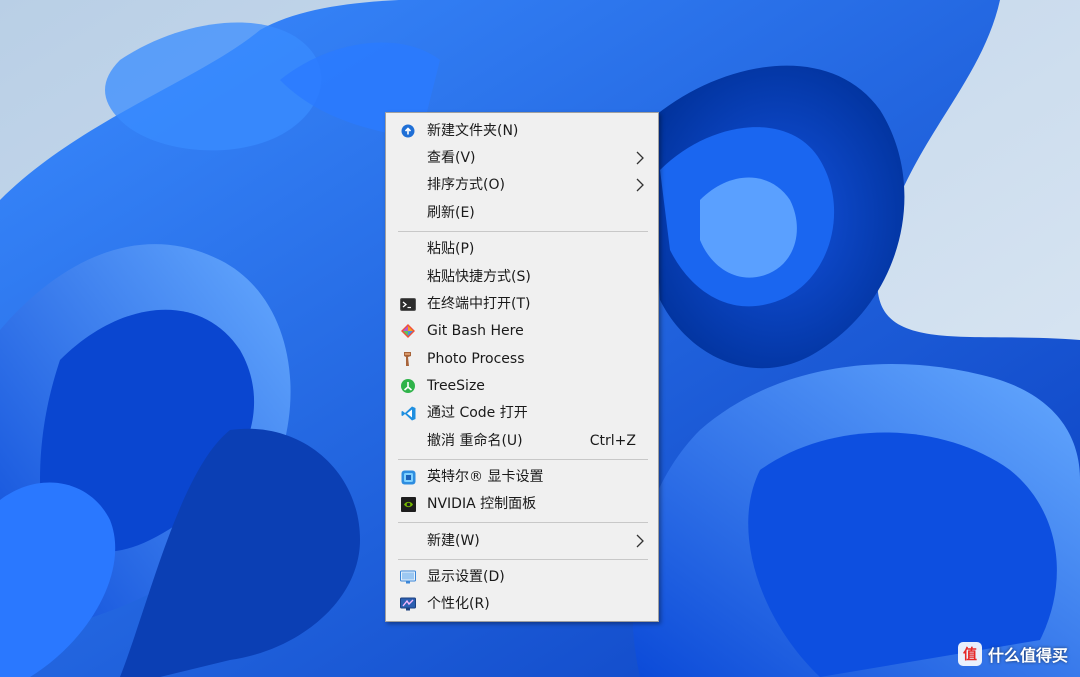 Image resolution: width=1080 pixels, height=677 pixels. Describe the element at coordinates (476, 359) in the screenshot. I see `menu-item-label: Photo Process` at that location.